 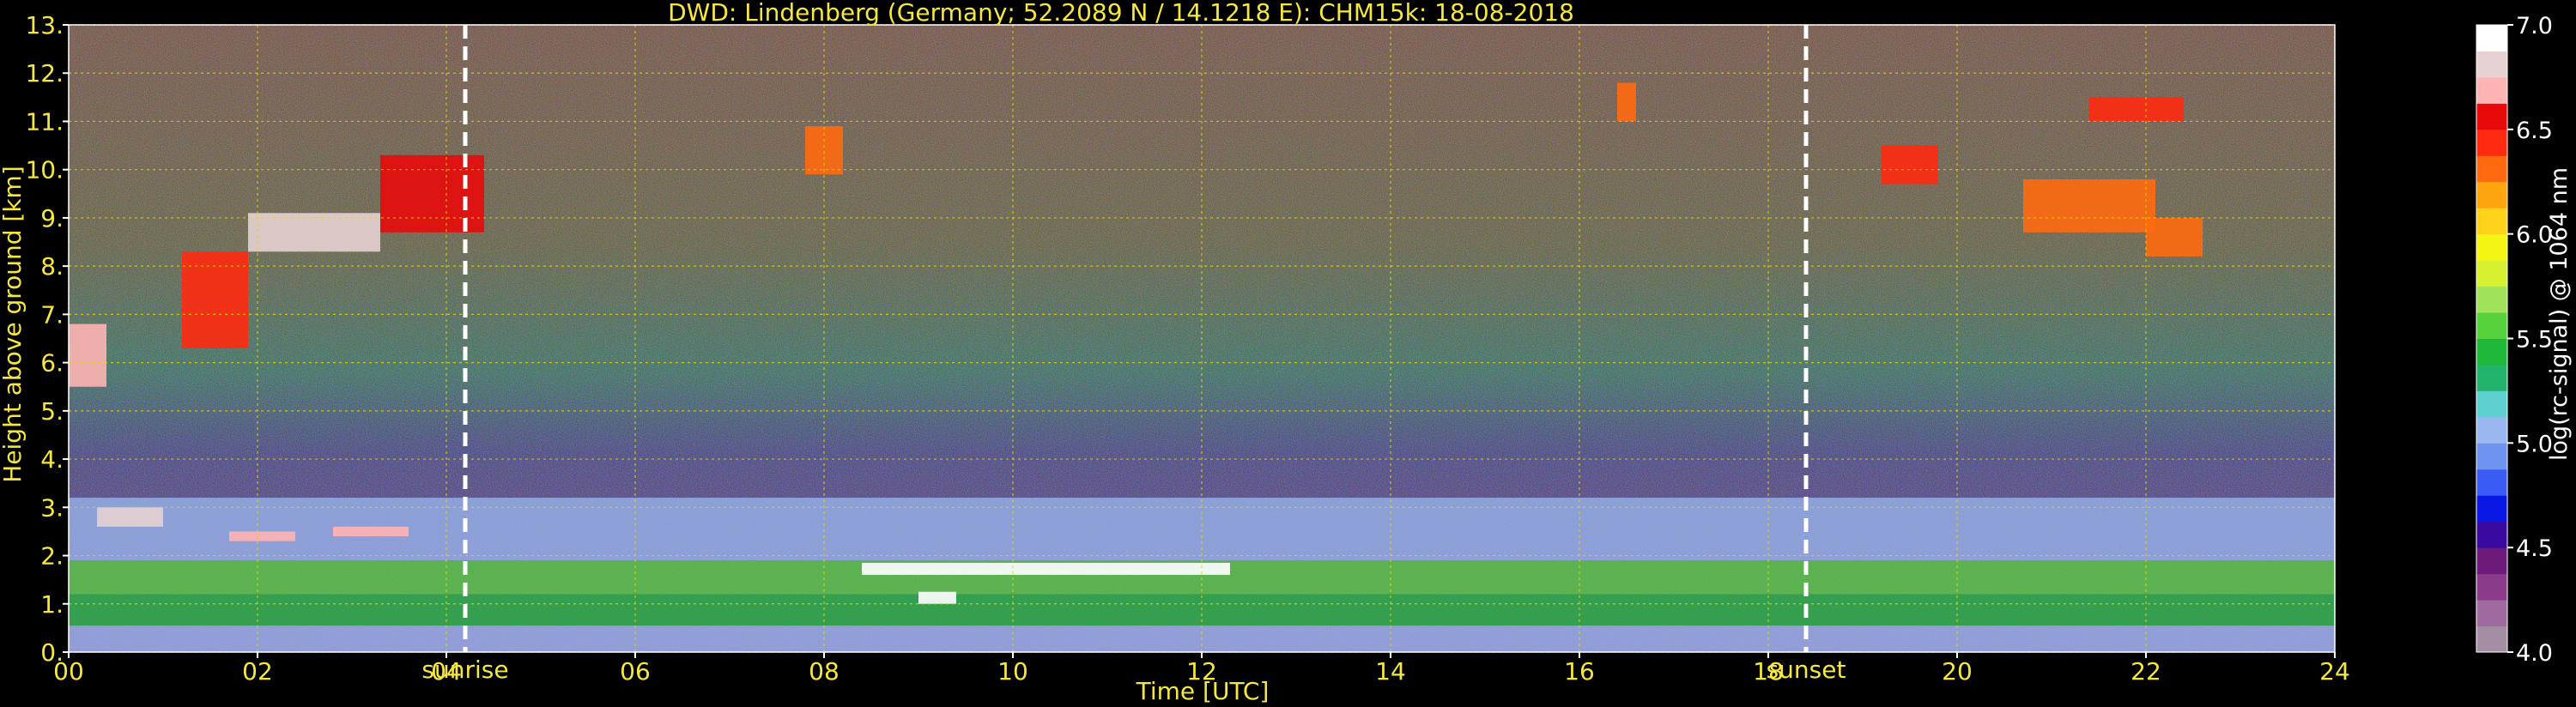 What do you see at coordinates (2534, 131) in the screenshot?
I see `colorbar-tick-label: 6.5` at bounding box center [2534, 131].